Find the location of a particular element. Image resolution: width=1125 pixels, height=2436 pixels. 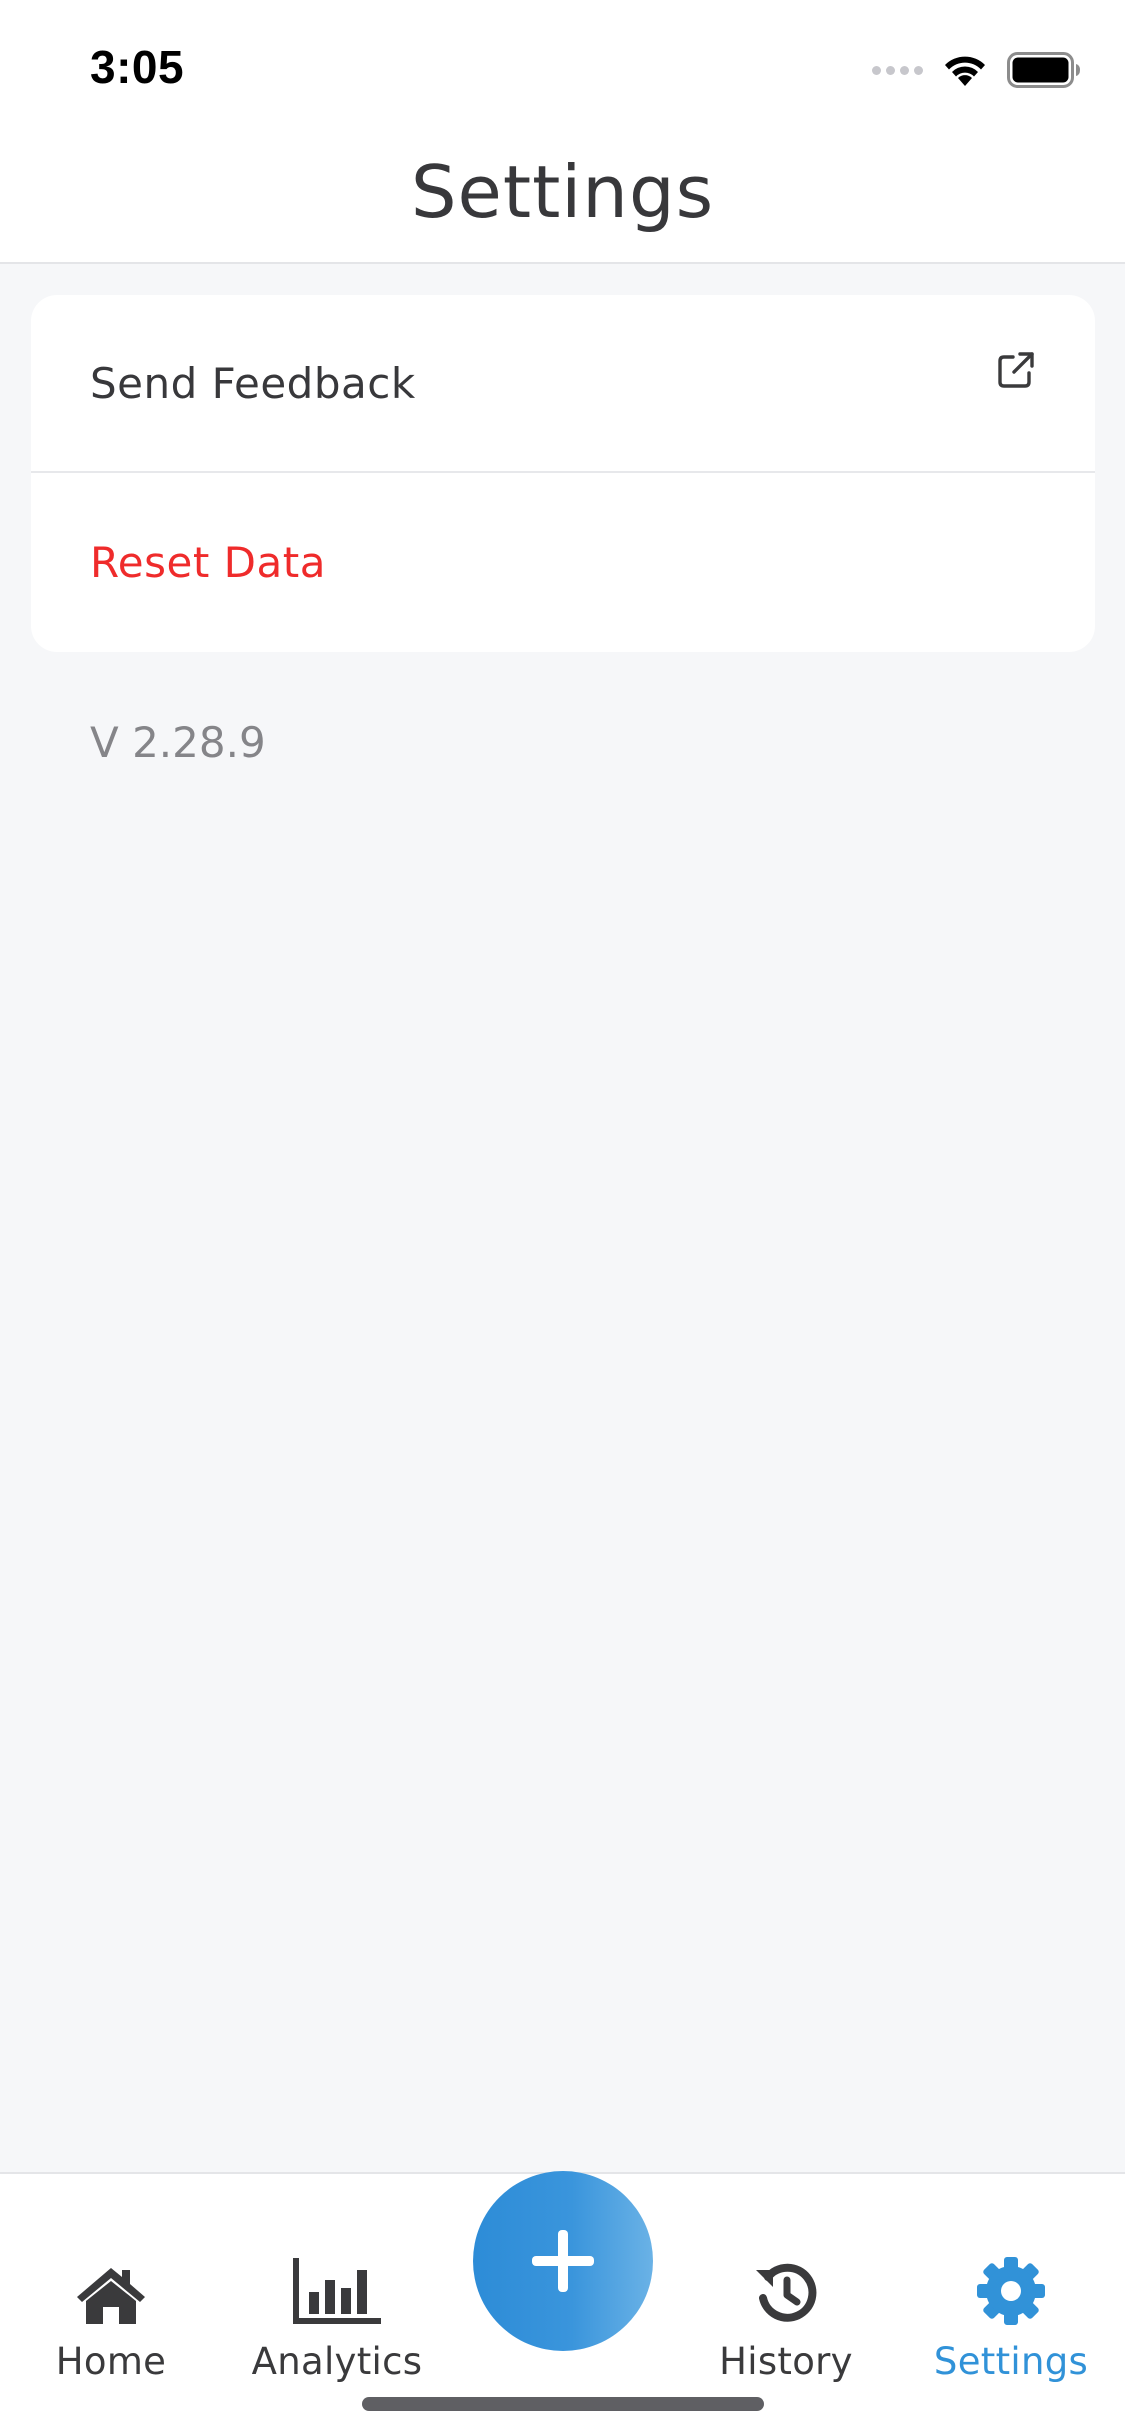

status-time: 3:05 is located at coordinates (137, 67).